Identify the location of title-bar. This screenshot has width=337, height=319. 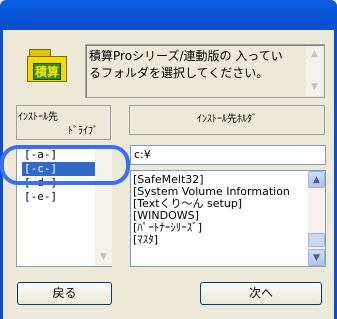
(168, 15).